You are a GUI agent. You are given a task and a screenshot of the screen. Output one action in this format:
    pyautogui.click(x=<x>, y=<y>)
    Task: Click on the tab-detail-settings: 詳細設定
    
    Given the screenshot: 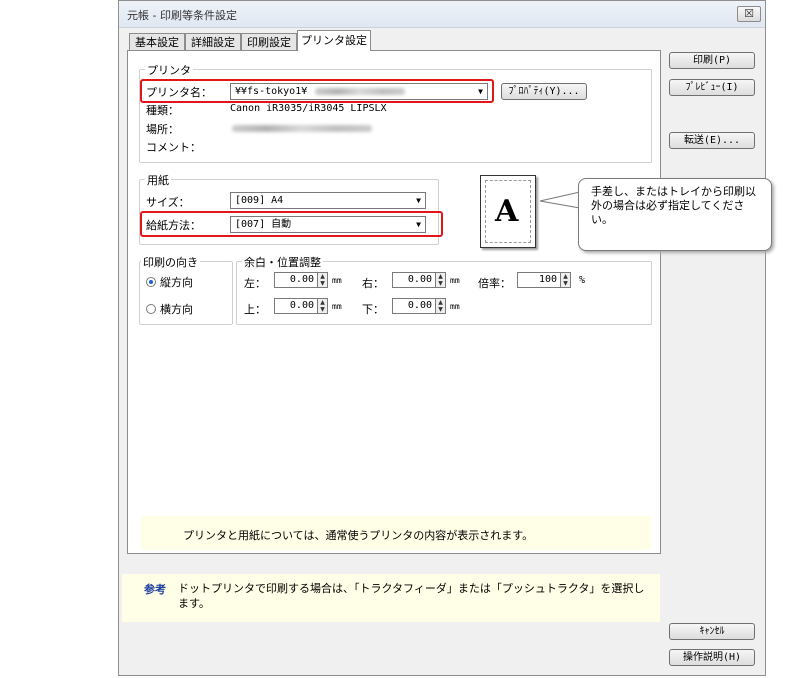 What is the action you would take?
    pyautogui.click(x=213, y=41)
    